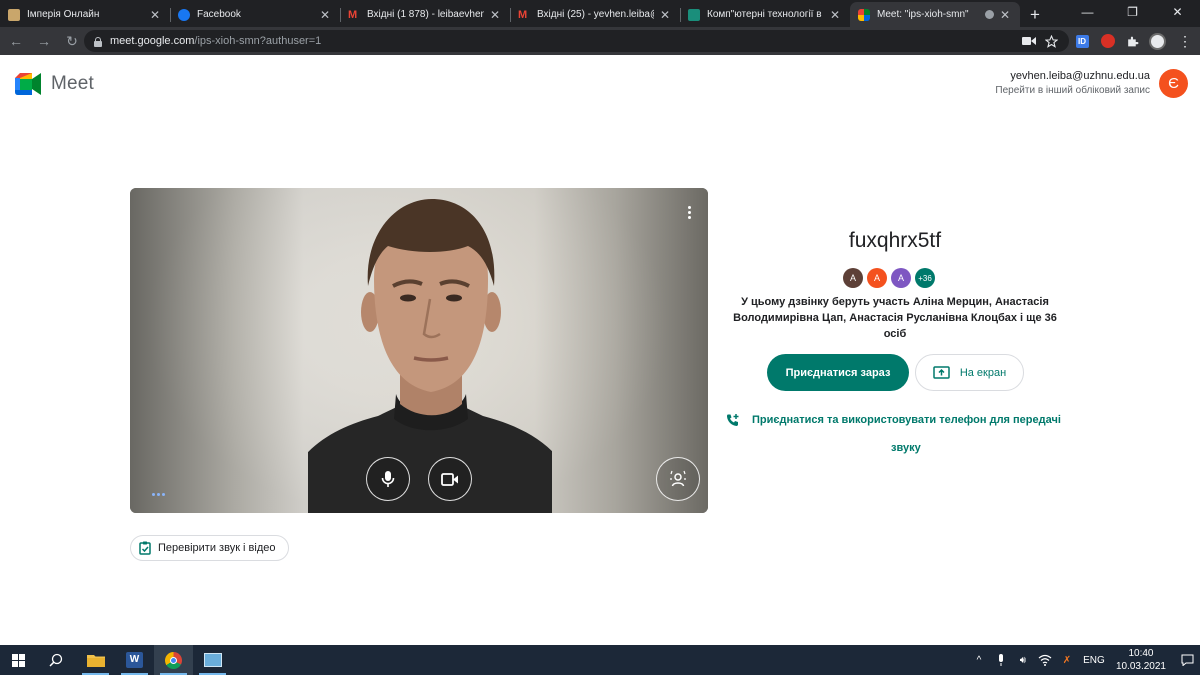 The width and height of the screenshot is (1200, 675). What do you see at coordinates (889, 278) in the screenshot?
I see `participant-avatars: А А А +36` at bounding box center [889, 278].